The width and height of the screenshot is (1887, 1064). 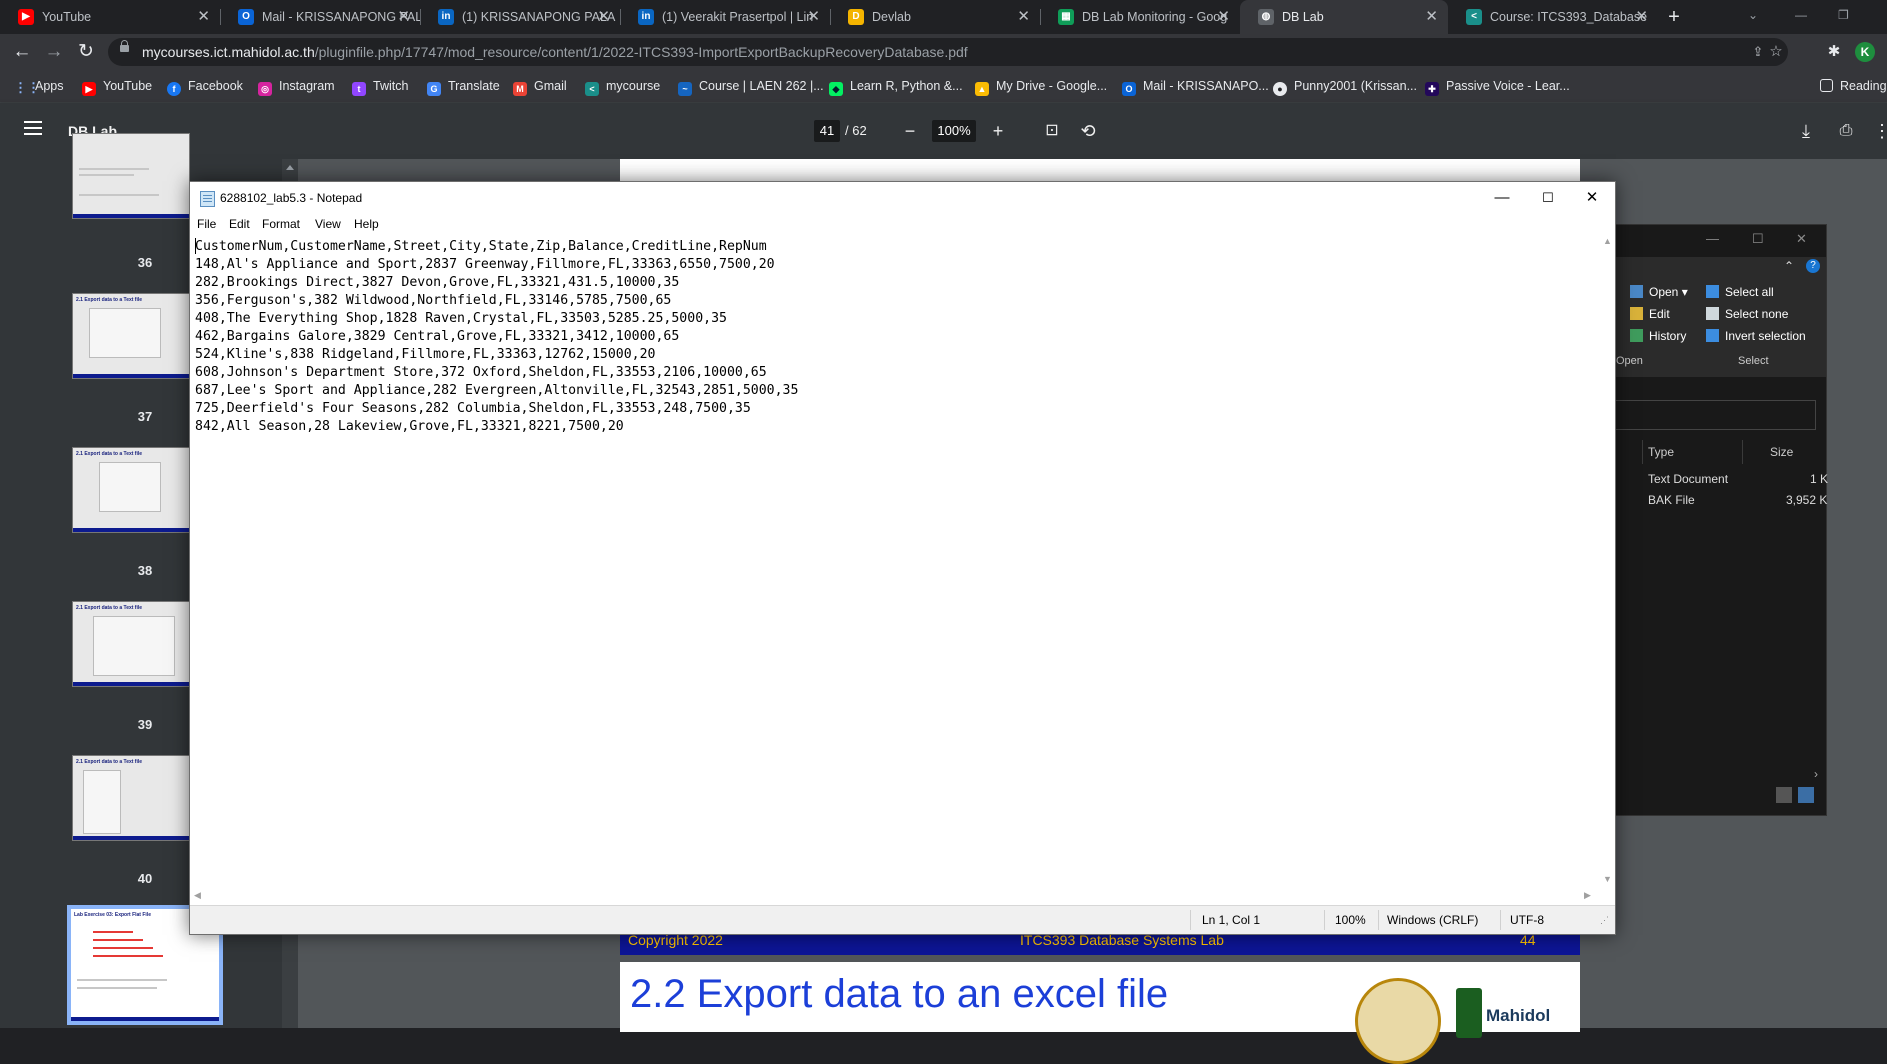 I want to click on bookmark-youtube: ▶ YouTube, so click(x=117, y=86).